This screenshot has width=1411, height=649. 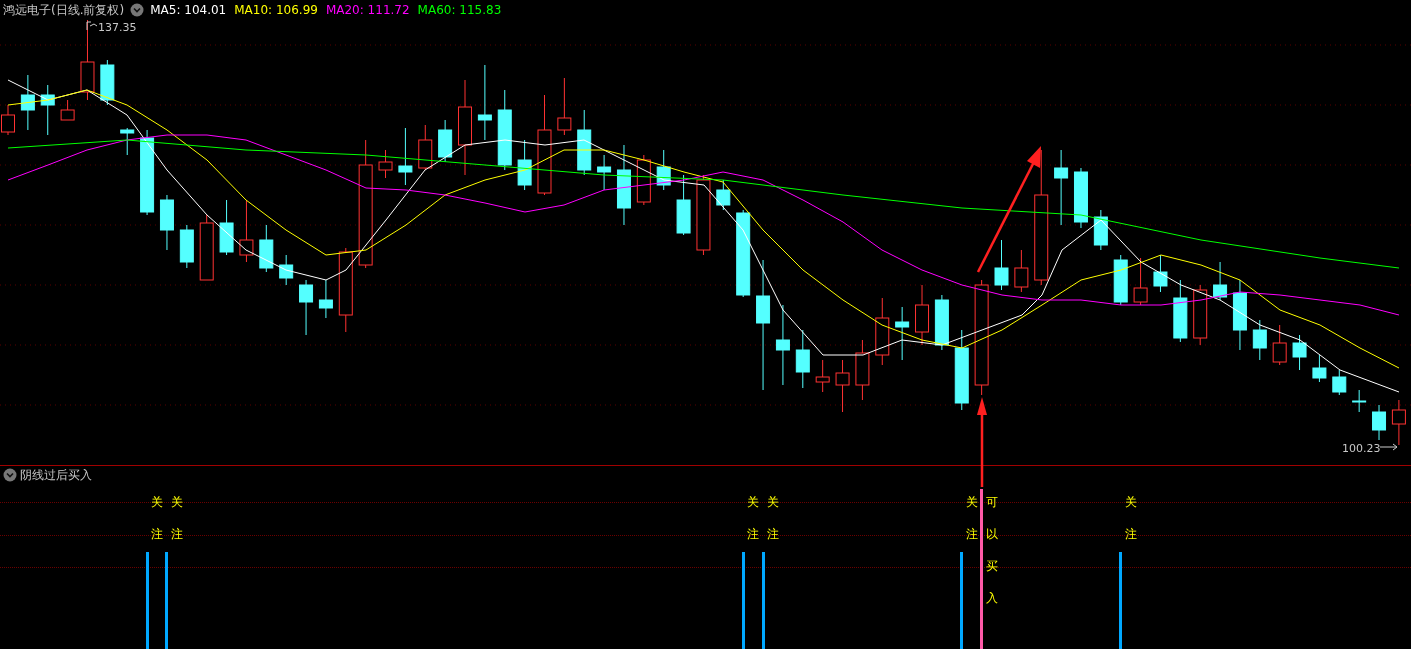 What do you see at coordinates (1388, 447) in the screenshot?
I see `leader-arrow` at bounding box center [1388, 447].